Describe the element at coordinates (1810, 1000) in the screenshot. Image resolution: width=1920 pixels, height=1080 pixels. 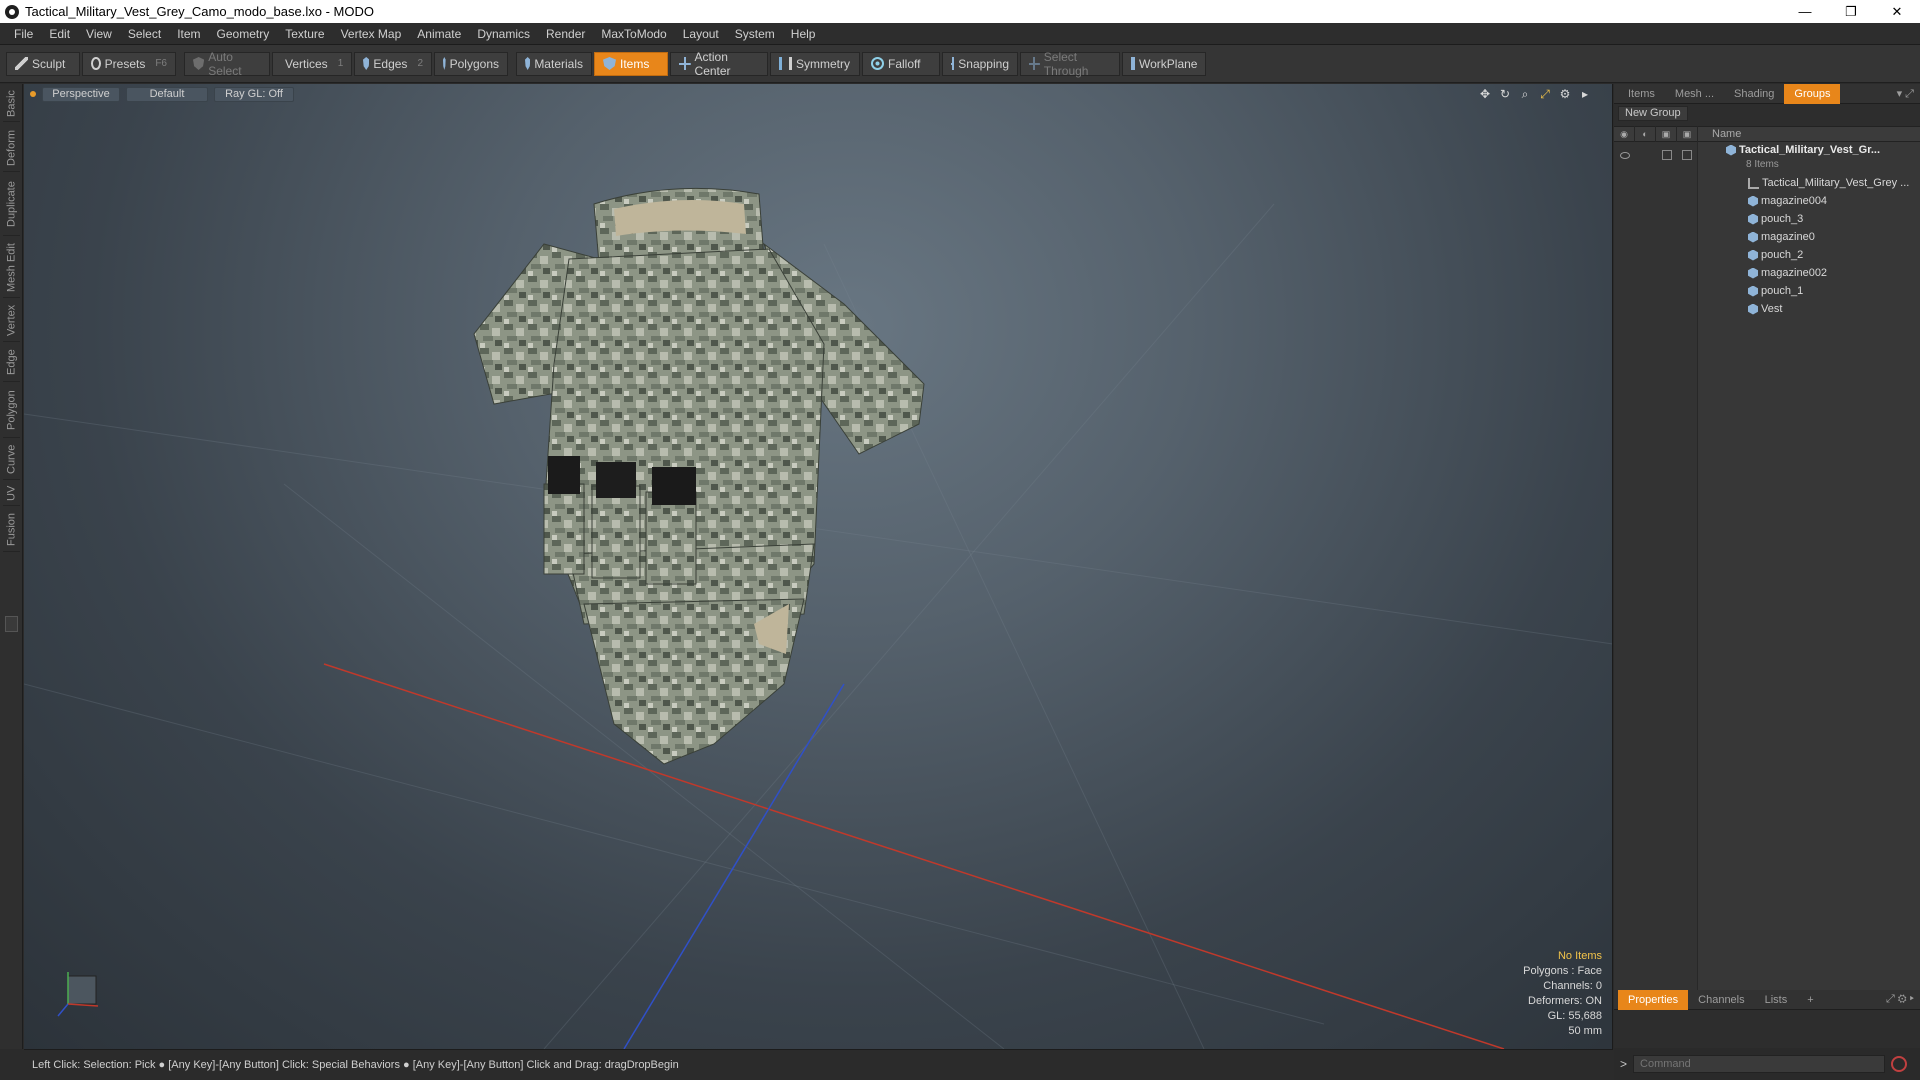
I see `add-tab-button: +` at that location.